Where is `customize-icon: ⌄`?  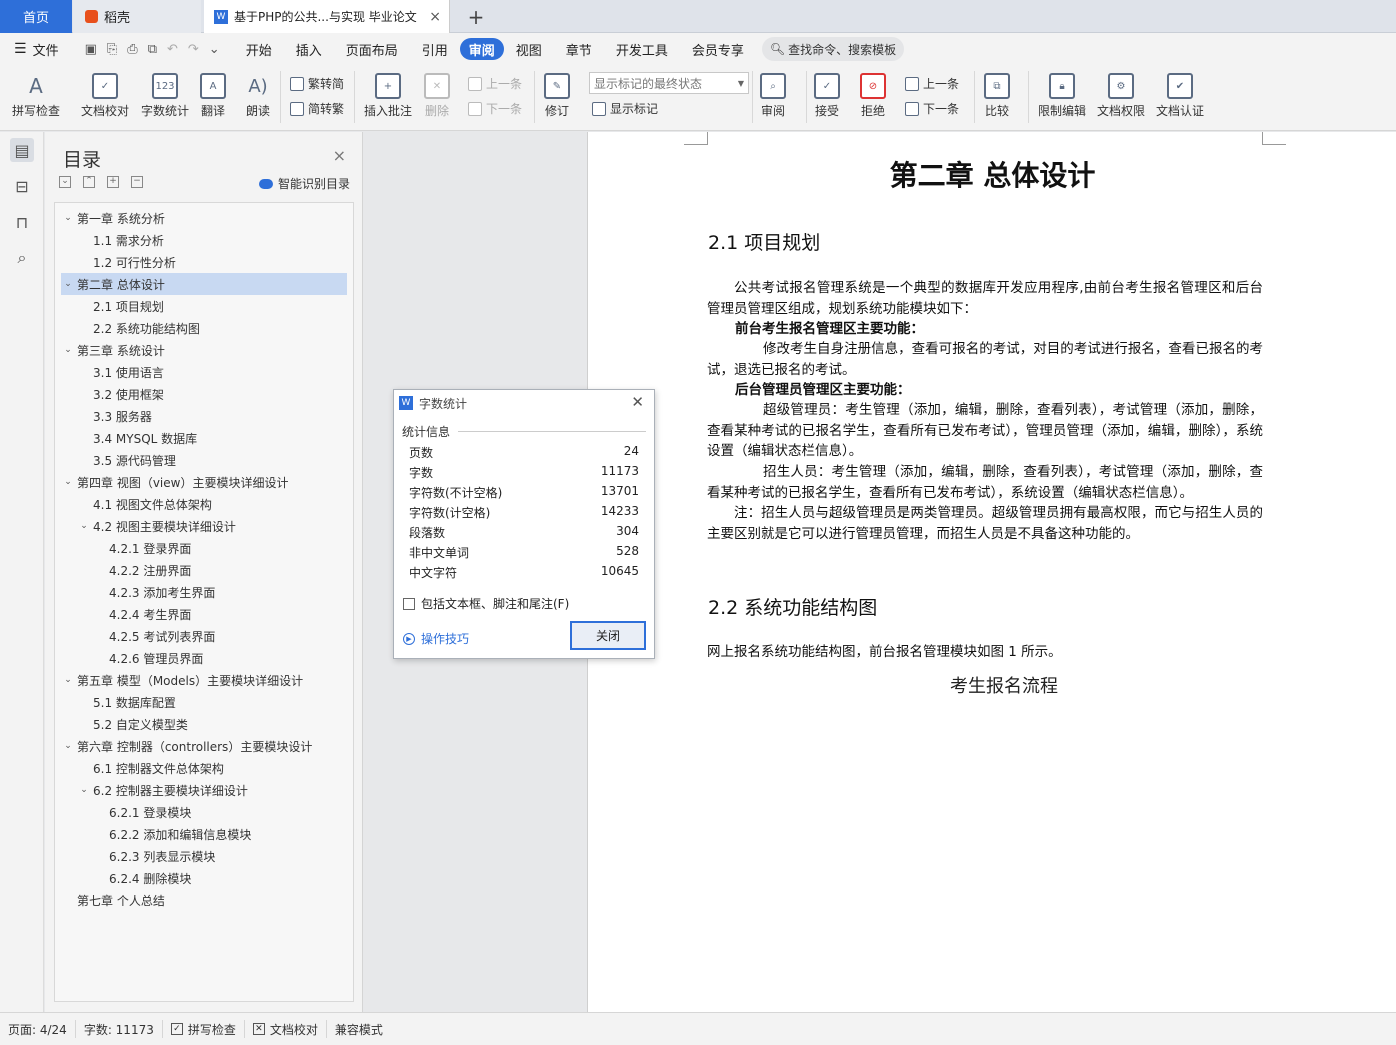
customize-icon: ⌄ is located at coordinates (214, 49).